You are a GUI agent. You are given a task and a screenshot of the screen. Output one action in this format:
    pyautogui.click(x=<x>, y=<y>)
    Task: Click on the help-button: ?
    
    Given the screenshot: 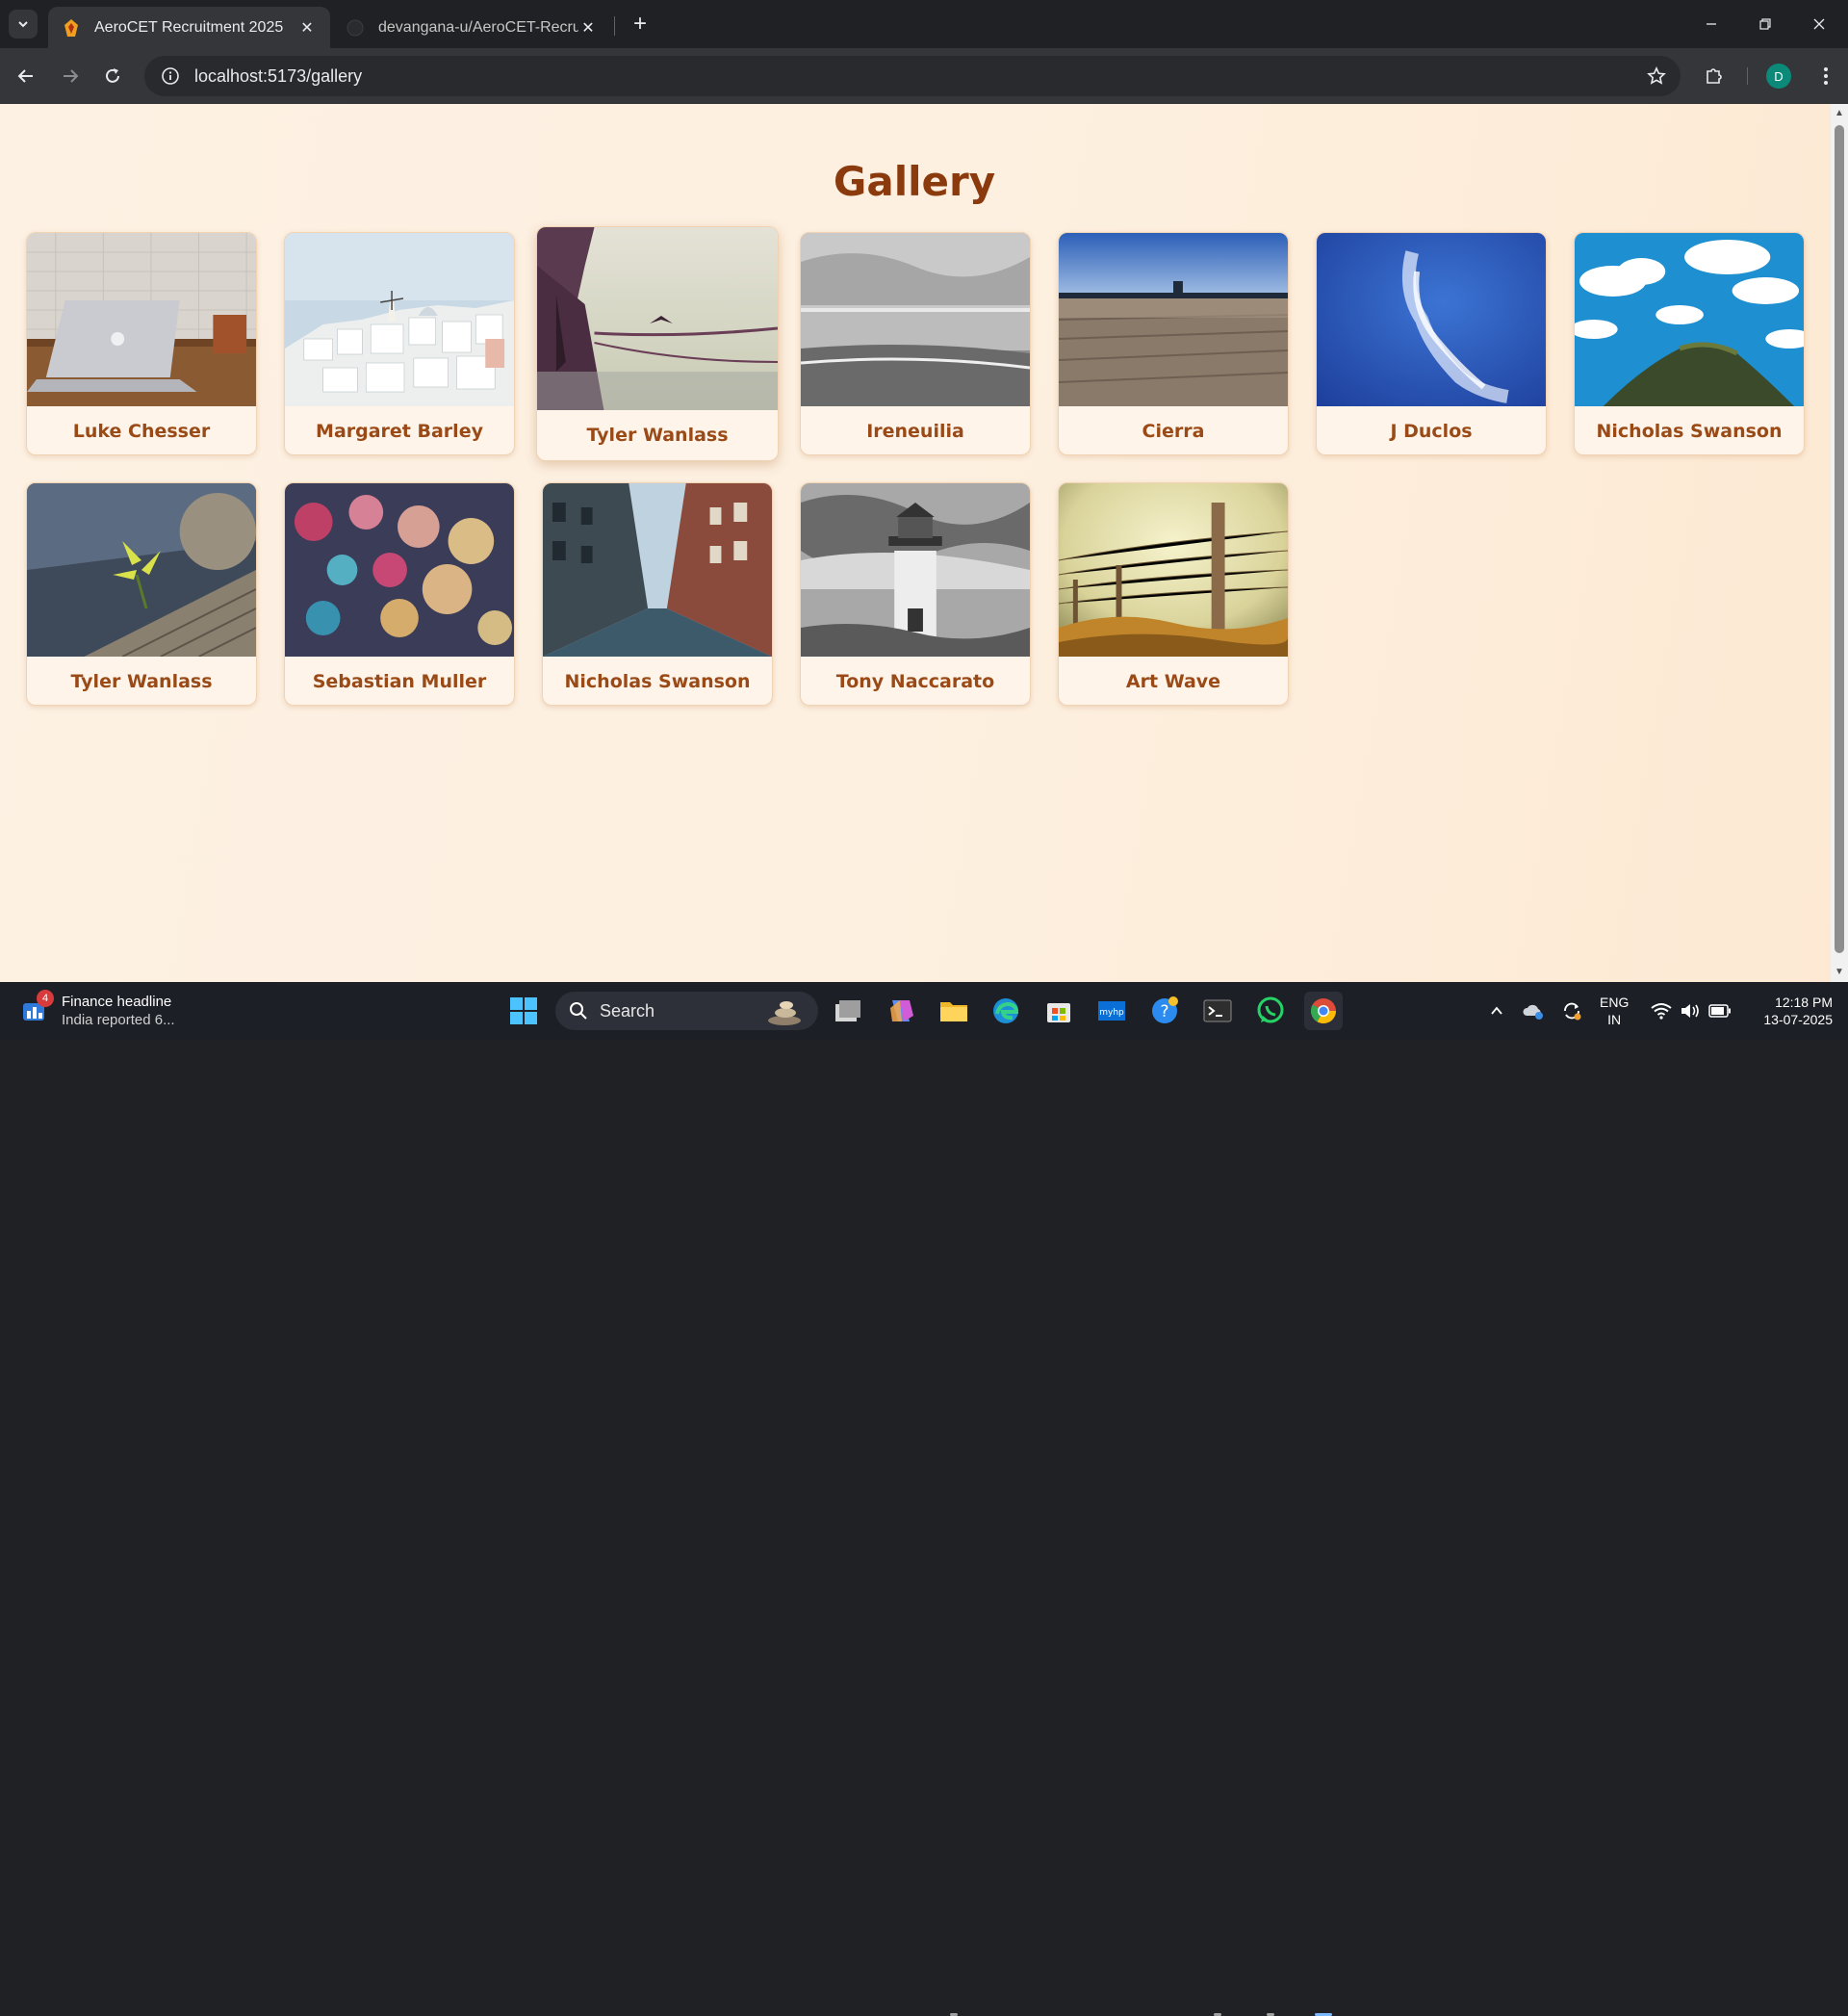 What is the action you would take?
    pyautogui.click(x=1164, y=1011)
    